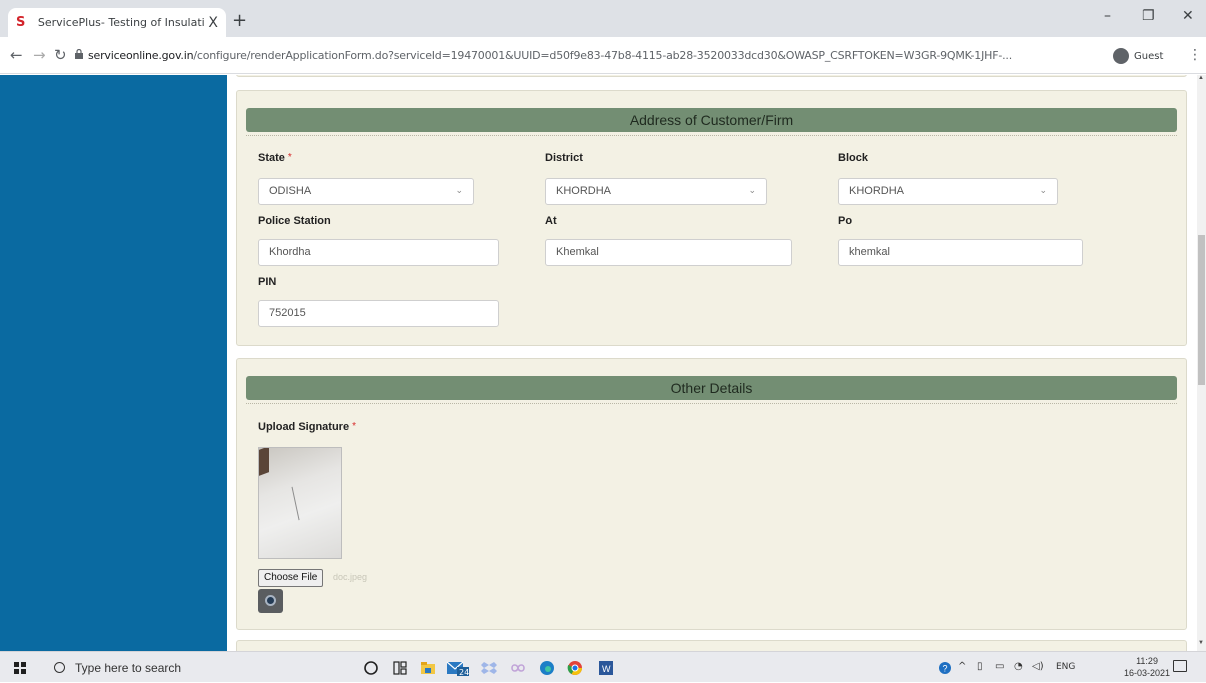  Describe the element at coordinates (1018, 666) in the screenshot. I see `wifi-icon: ◔` at that location.